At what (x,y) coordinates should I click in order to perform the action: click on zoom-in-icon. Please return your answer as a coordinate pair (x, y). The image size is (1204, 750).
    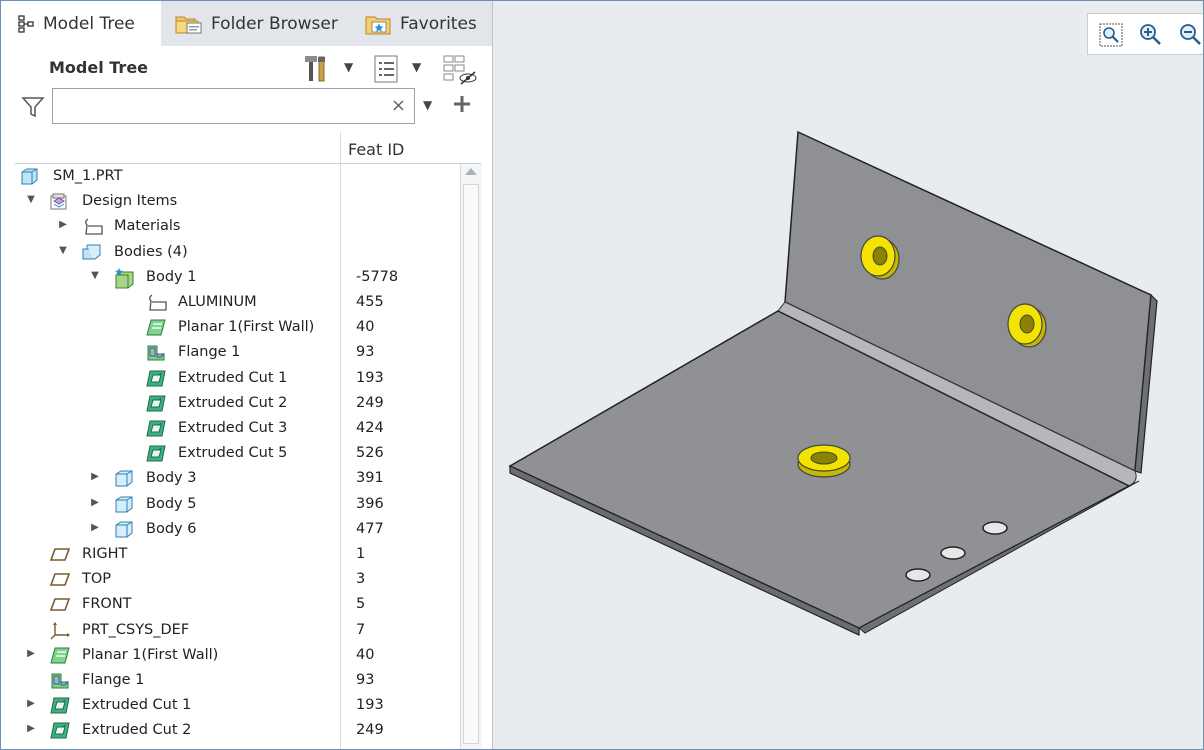
    Looking at the image, I should click on (1151, 37).